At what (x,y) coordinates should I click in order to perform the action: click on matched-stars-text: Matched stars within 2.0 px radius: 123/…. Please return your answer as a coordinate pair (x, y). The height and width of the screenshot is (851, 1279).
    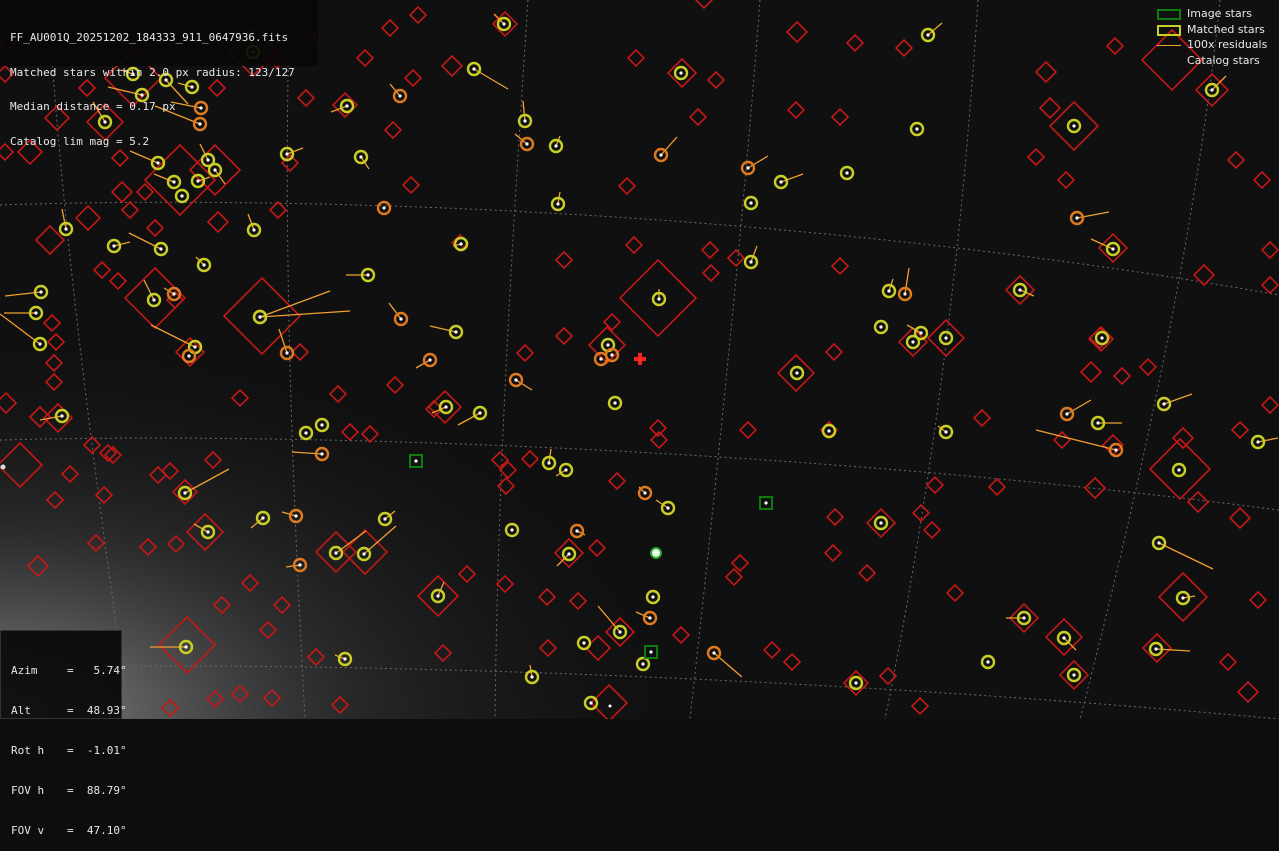
    Looking at the image, I should click on (152, 72).